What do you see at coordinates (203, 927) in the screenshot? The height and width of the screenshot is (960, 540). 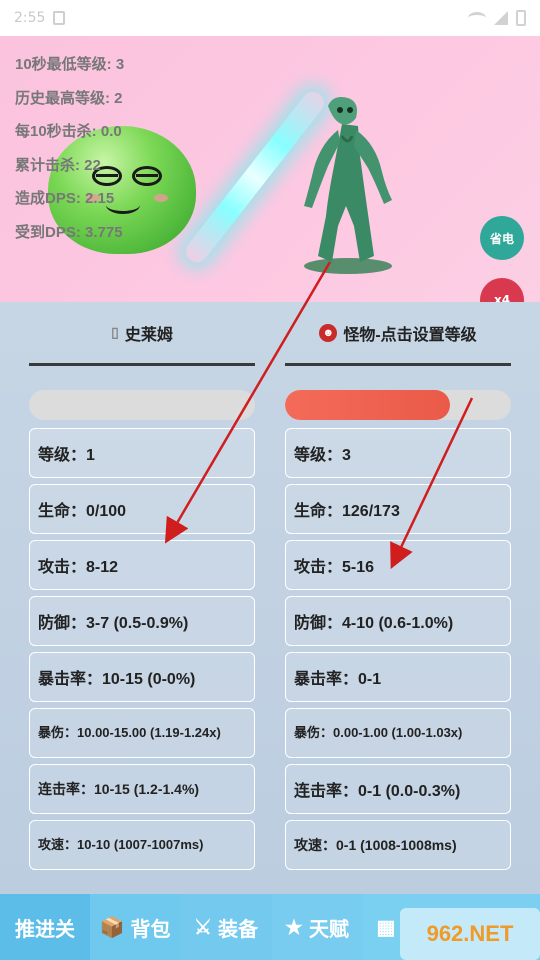 I see `swords-icon: ⚔` at bounding box center [203, 927].